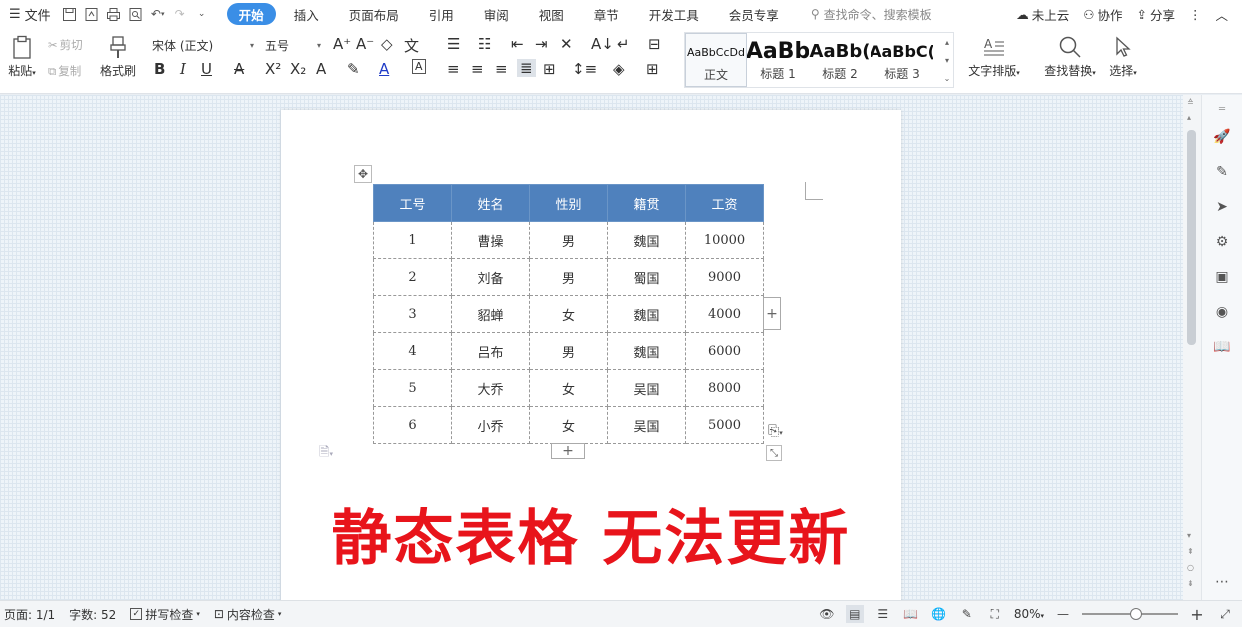  I want to click on font-family-select: 宋体 (正文) ▾, so click(203, 45).